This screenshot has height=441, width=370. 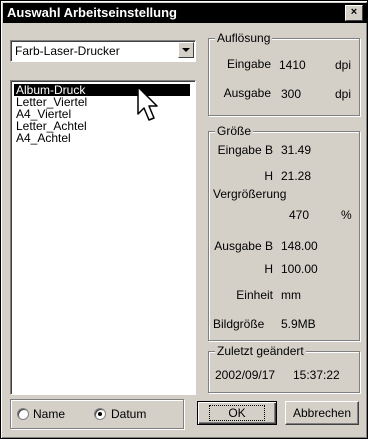 What do you see at coordinates (291, 94) in the screenshot?
I see `ausgabe-value: 300` at bounding box center [291, 94].